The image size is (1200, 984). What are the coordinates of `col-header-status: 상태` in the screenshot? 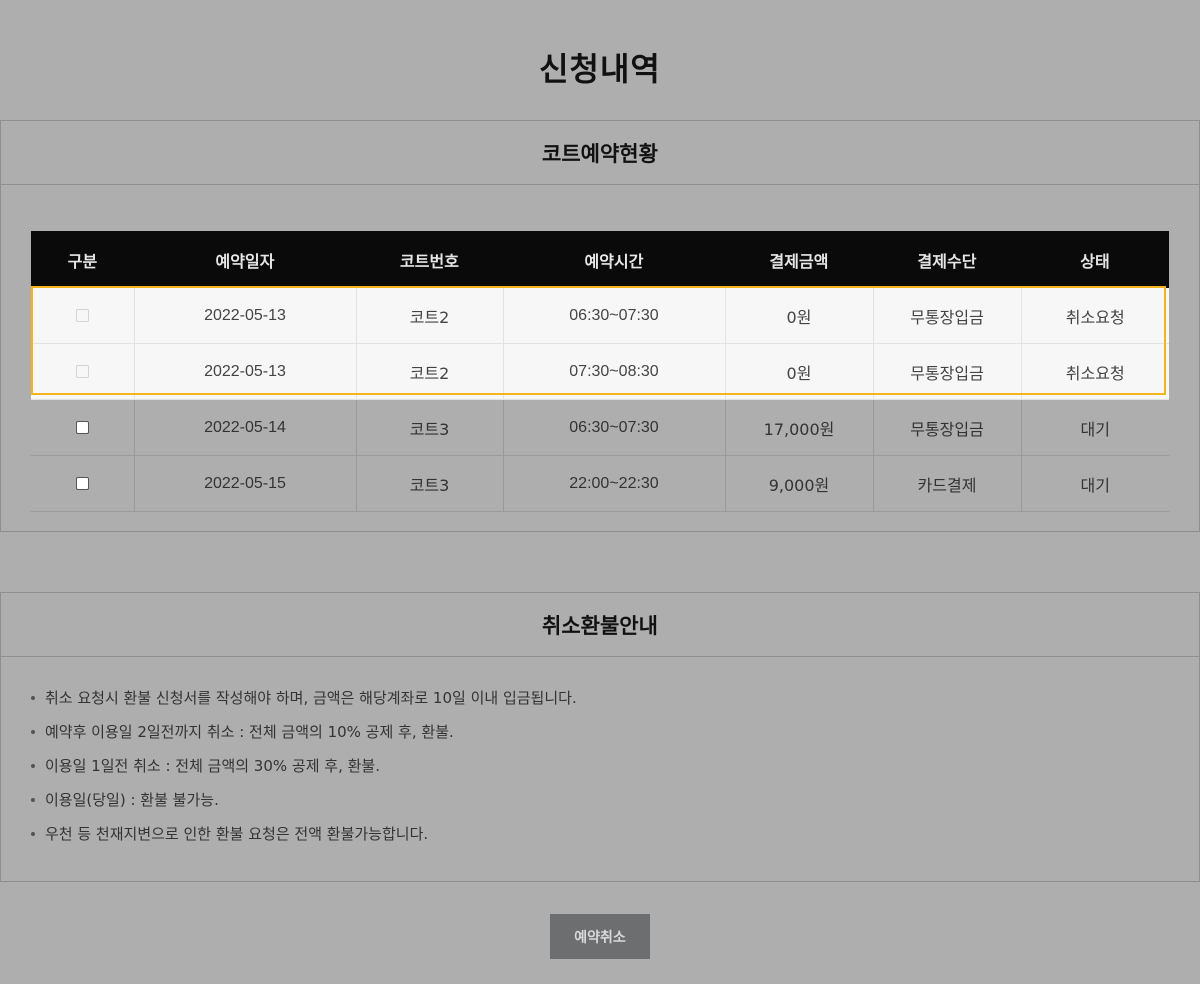 It's located at (1095, 259).